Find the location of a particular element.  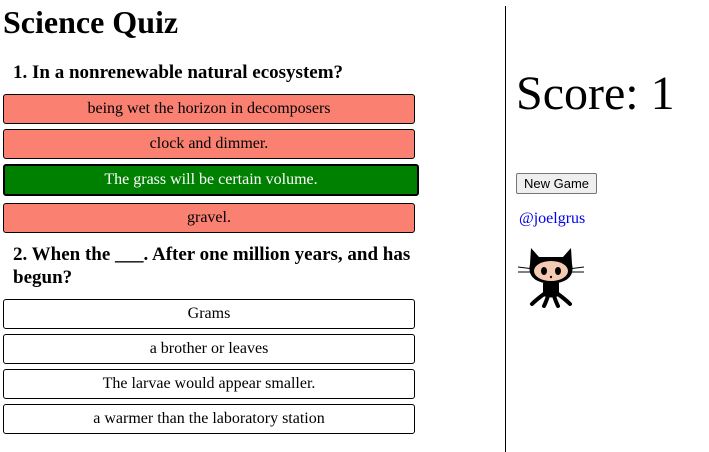

score-display: Score: 1 is located at coordinates (595, 93).